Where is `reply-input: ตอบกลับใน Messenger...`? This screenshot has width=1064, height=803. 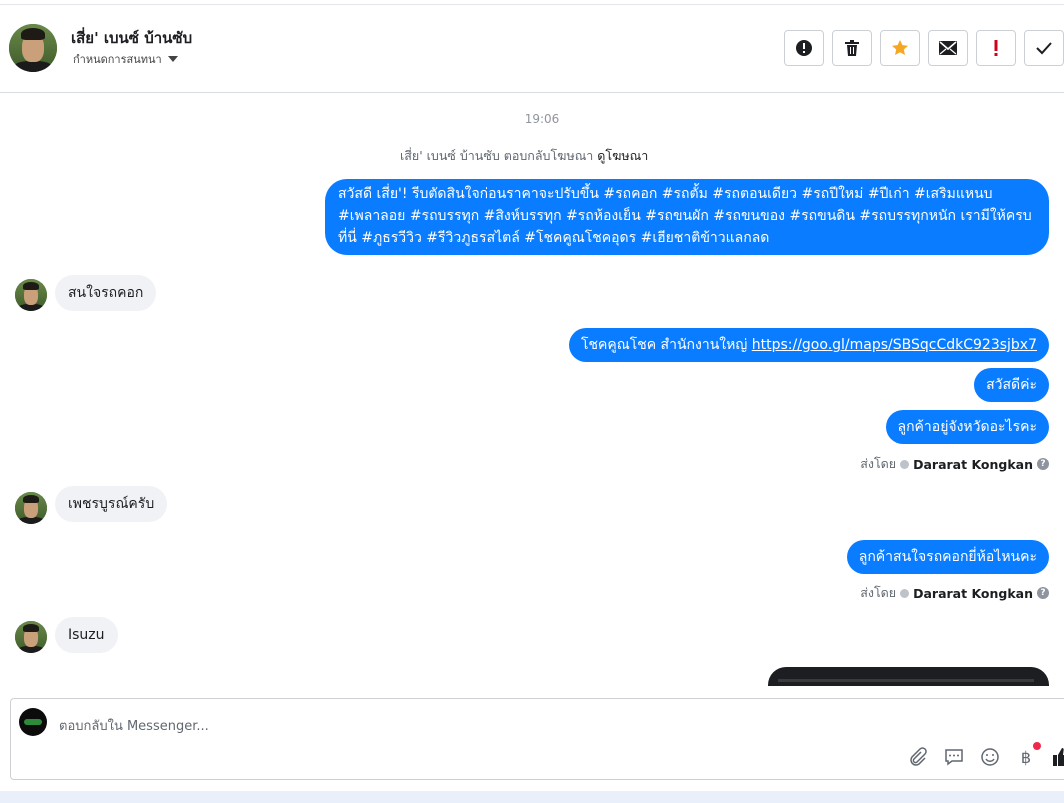 reply-input: ตอบกลับใน Messenger... is located at coordinates (134, 725).